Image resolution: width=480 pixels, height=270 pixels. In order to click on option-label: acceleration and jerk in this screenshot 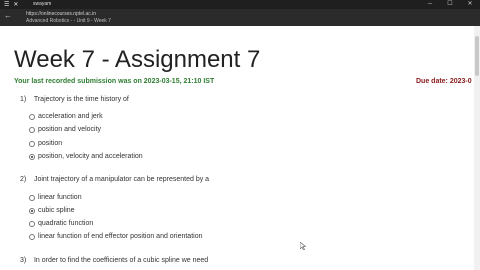, I will do `click(70, 116)`.